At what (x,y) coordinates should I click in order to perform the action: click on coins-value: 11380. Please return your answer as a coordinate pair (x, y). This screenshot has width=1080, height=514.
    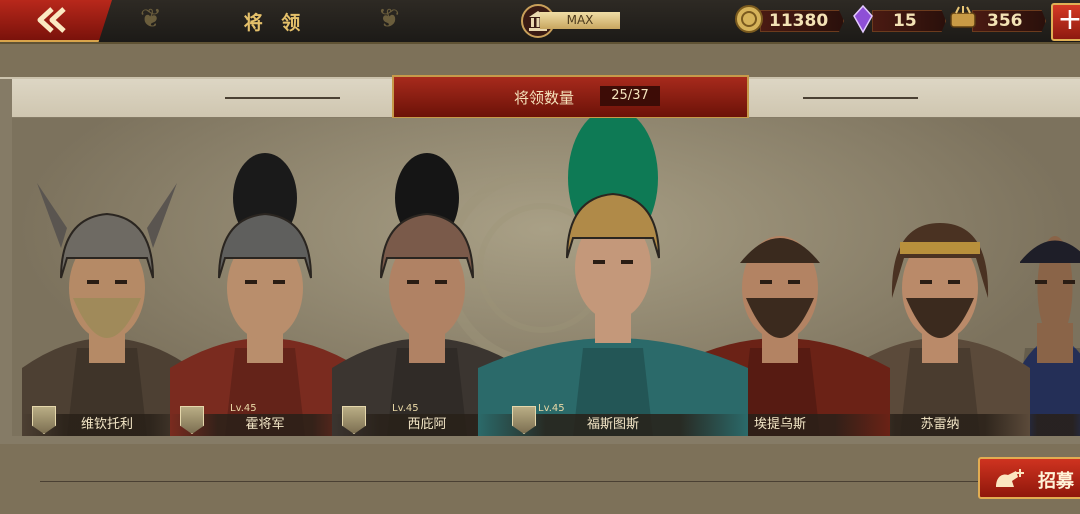
    Looking at the image, I should click on (799, 21).